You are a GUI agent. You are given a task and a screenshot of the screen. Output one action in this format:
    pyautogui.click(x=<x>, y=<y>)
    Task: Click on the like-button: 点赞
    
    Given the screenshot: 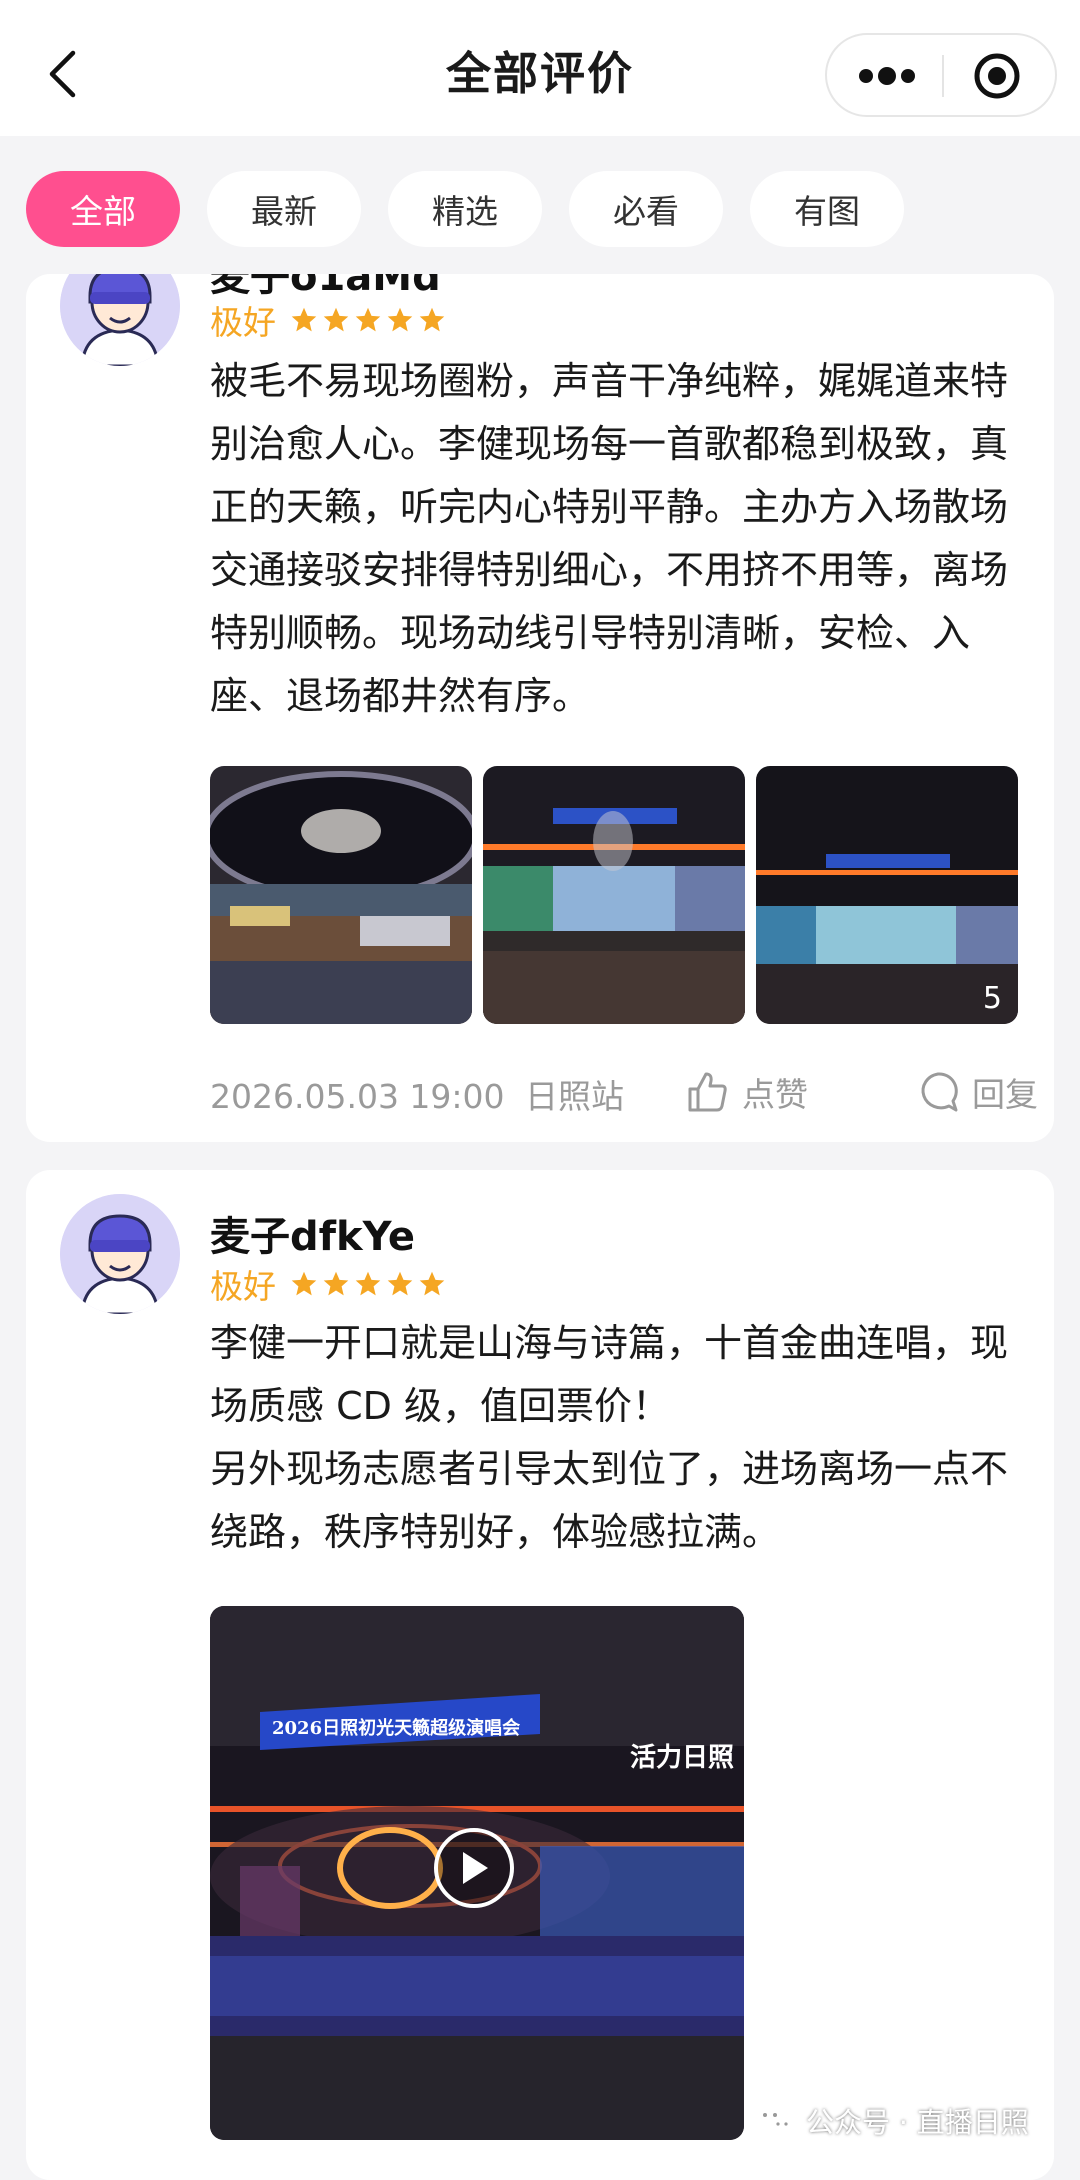 What is the action you would take?
    pyautogui.click(x=747, y=1092)
    